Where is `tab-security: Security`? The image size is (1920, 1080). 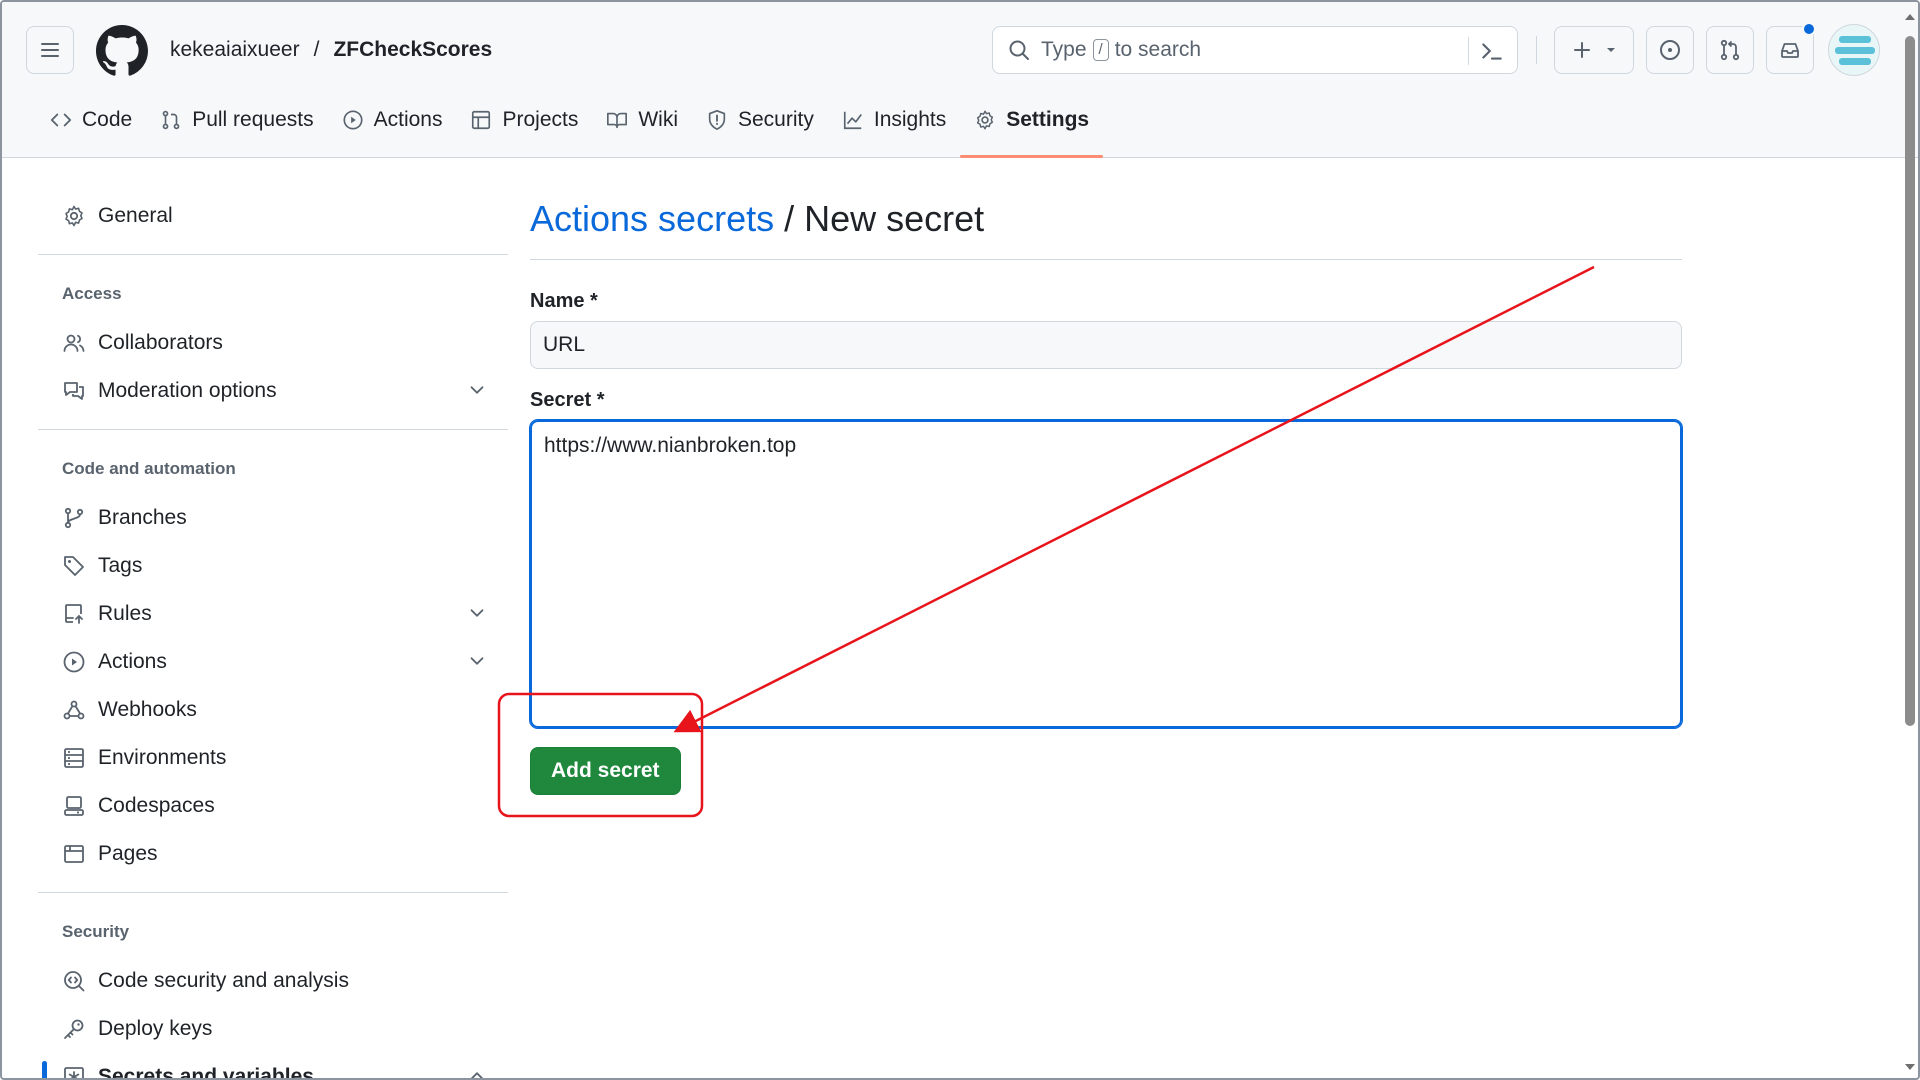 tab-security: Security is located at coordinates (760, 130).